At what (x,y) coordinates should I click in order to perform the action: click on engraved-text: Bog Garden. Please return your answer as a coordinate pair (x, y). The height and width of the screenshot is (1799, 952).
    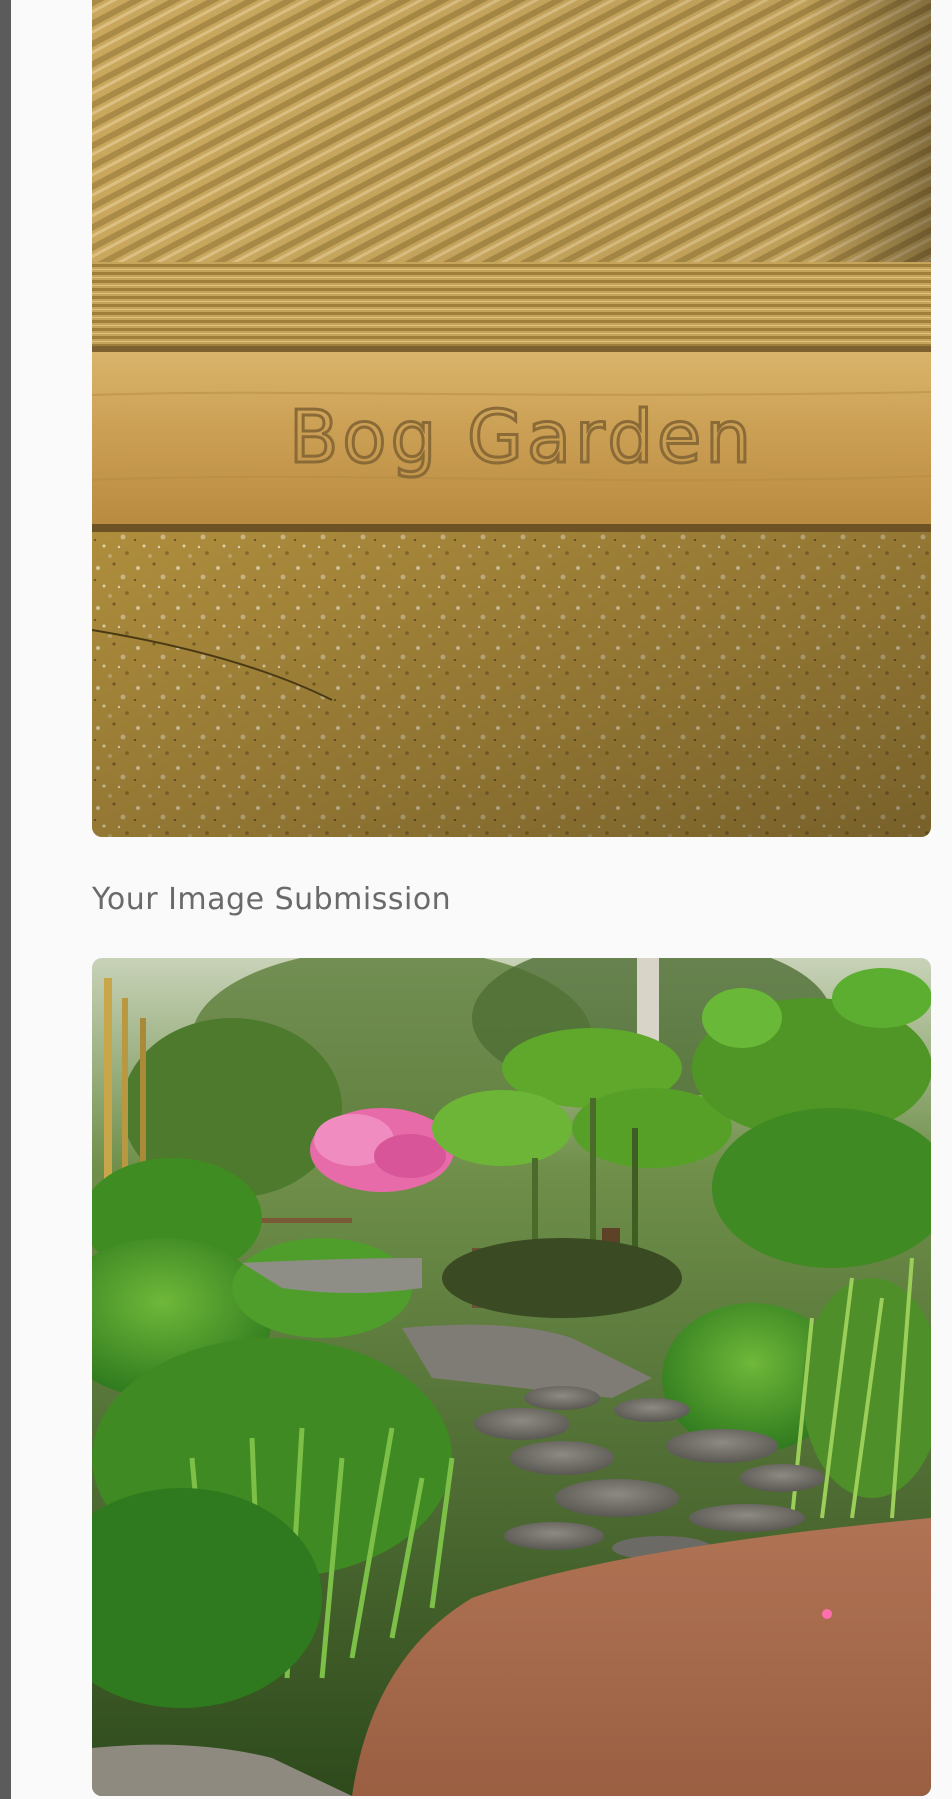
    Looking at the image, I should click on (522, 437).